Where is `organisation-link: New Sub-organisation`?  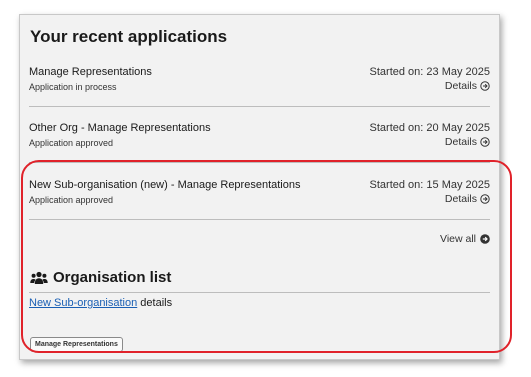
organisation-link: New Sub-organisation is located at coordinates (83, 303).